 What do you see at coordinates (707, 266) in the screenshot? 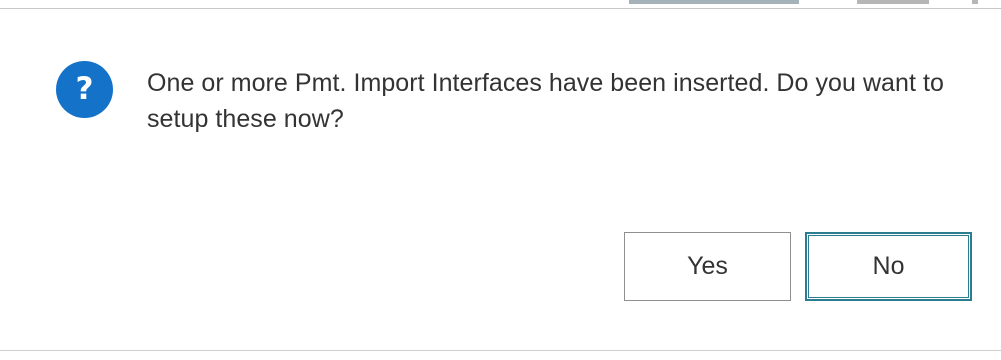
I see `yes-button: Yes` at bounding box center [707, 266].